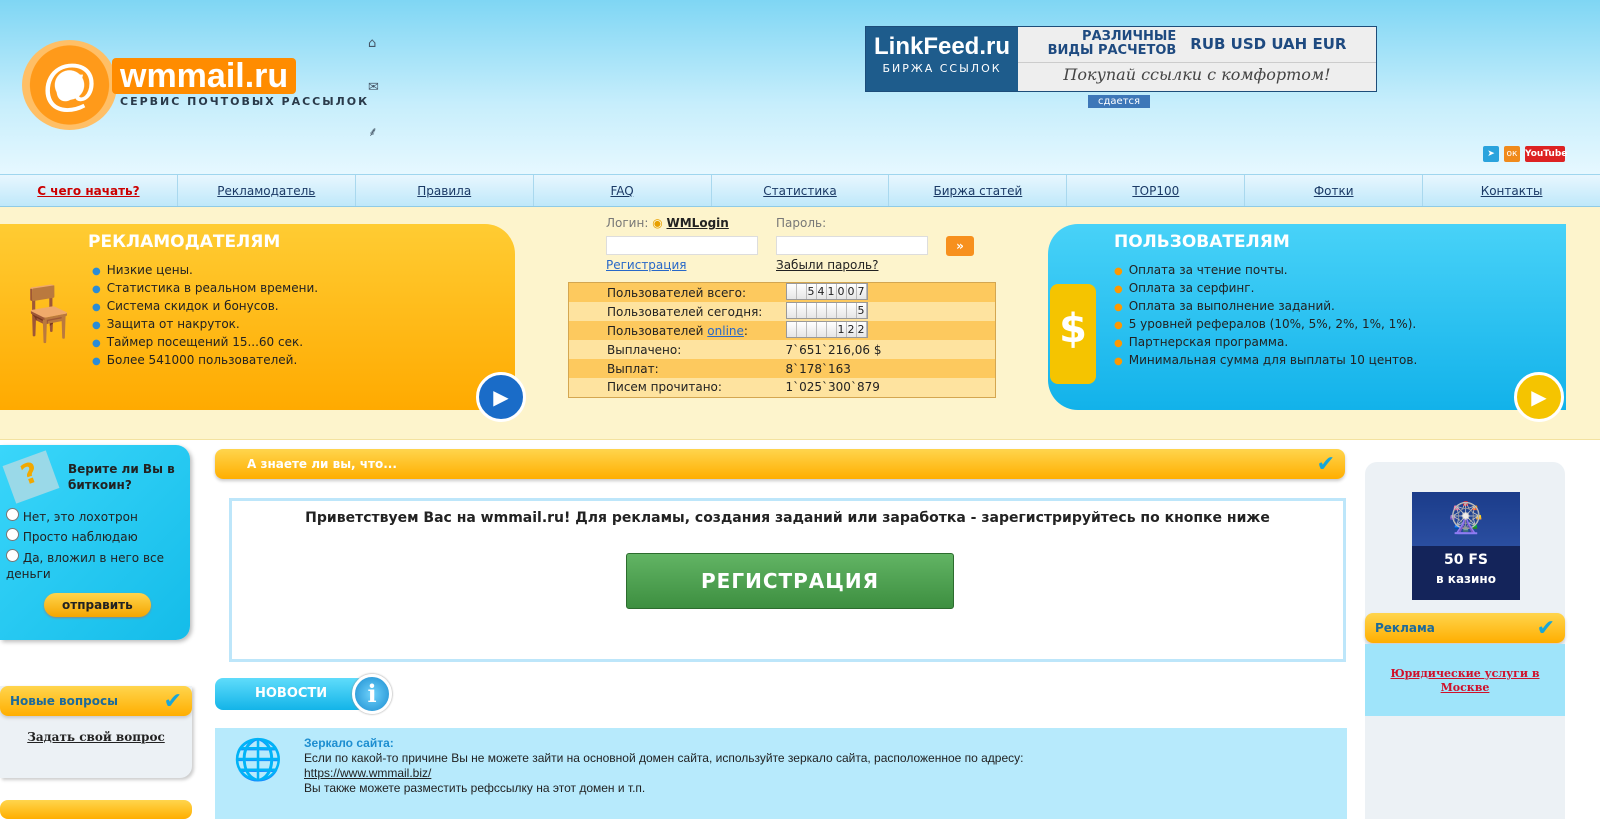 This screenshot has height=819, width=1600. Describe the element at coordinates (1112, 50) in the screenshot. I see `banner-line1b: ВИДЫ РАСЧЕТОВ` at that location.